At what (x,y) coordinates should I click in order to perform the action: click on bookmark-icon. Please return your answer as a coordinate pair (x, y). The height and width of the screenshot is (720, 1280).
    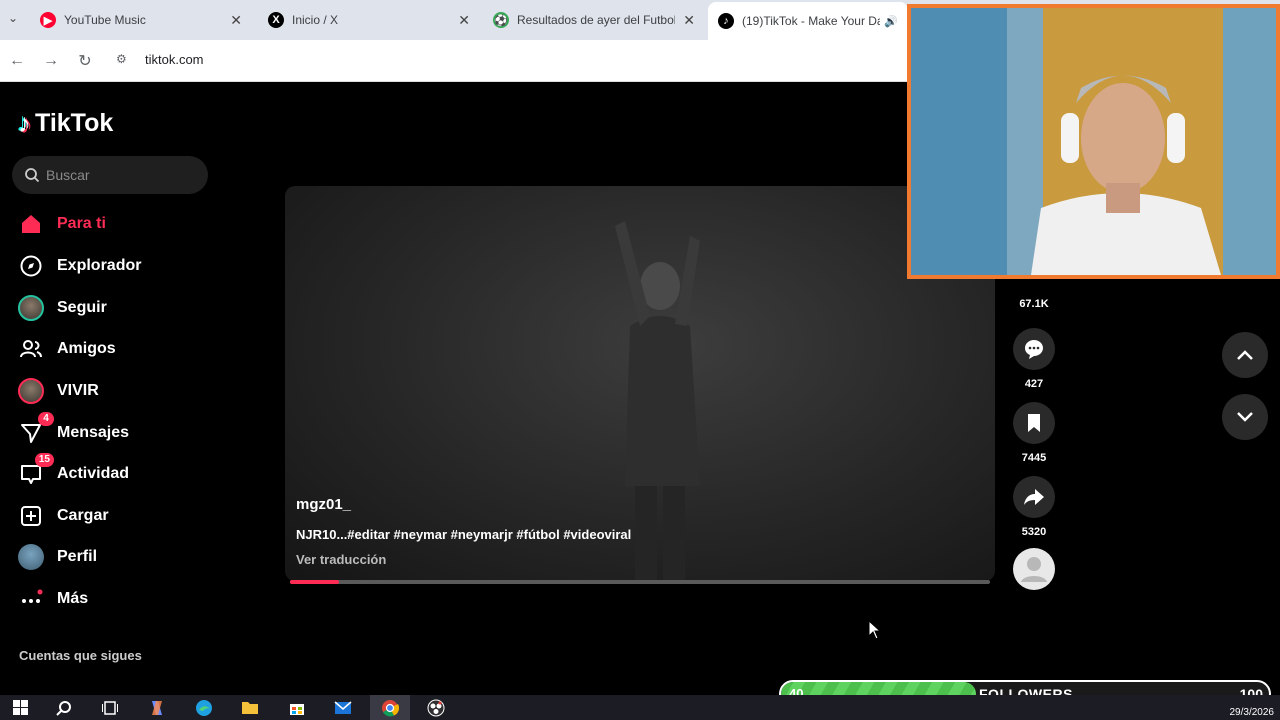
    Looking at the image, I should click on (1034, 423).